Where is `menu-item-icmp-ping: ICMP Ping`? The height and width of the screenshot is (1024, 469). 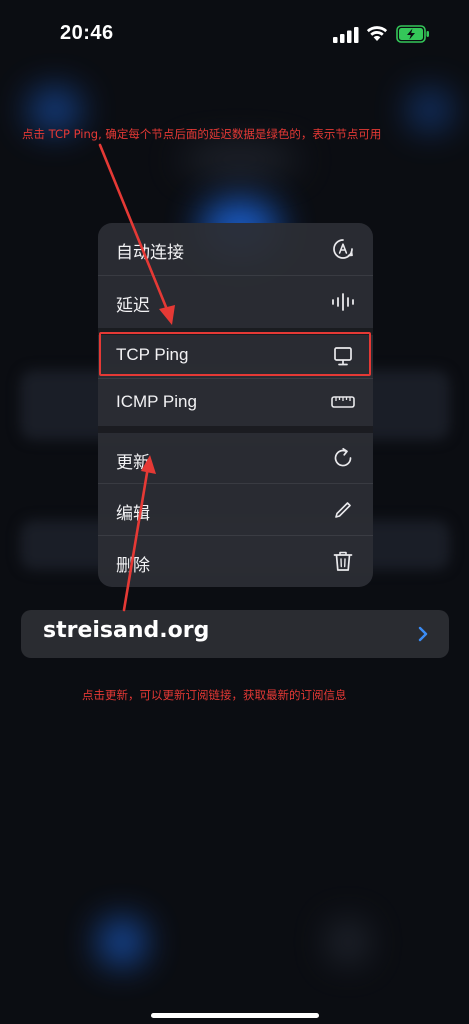 menu-item-icmp-ping: ICMP Ping is located at coordinates (235, 402).